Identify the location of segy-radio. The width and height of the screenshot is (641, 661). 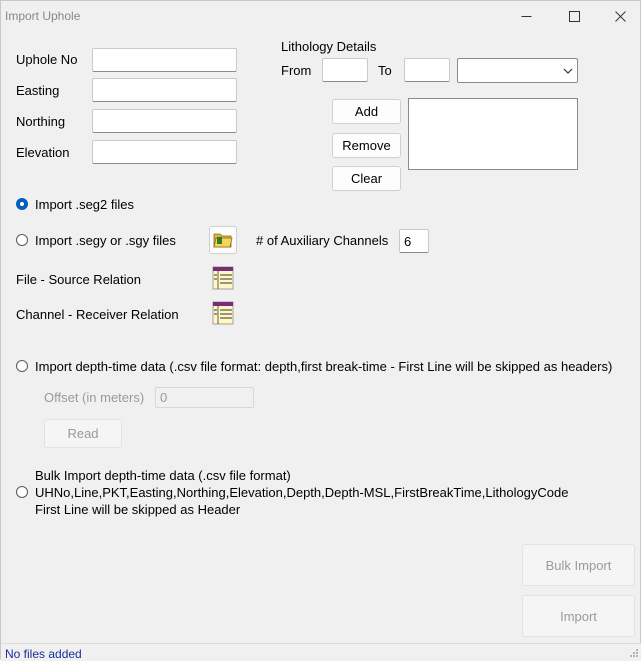
(22, 240).